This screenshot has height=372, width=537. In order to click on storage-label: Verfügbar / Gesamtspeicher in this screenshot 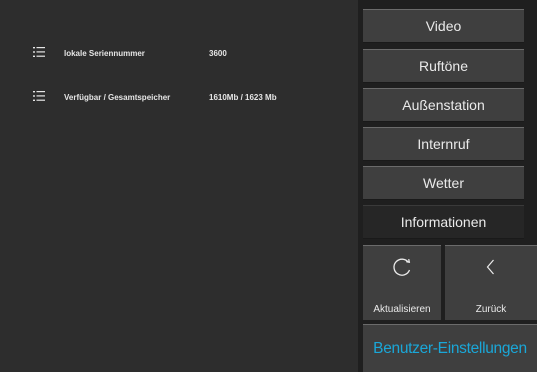, I will do `click(117, 97)`.